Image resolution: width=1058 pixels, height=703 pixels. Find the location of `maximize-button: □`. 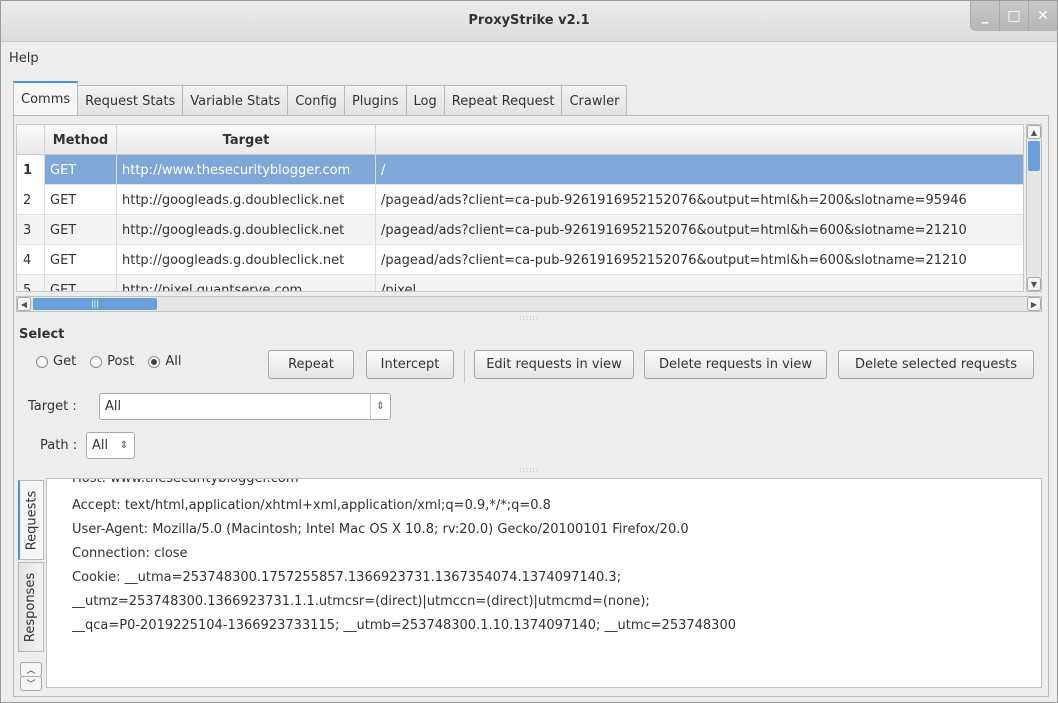

maximize-button: □ is located at coordinates (1013, 16).